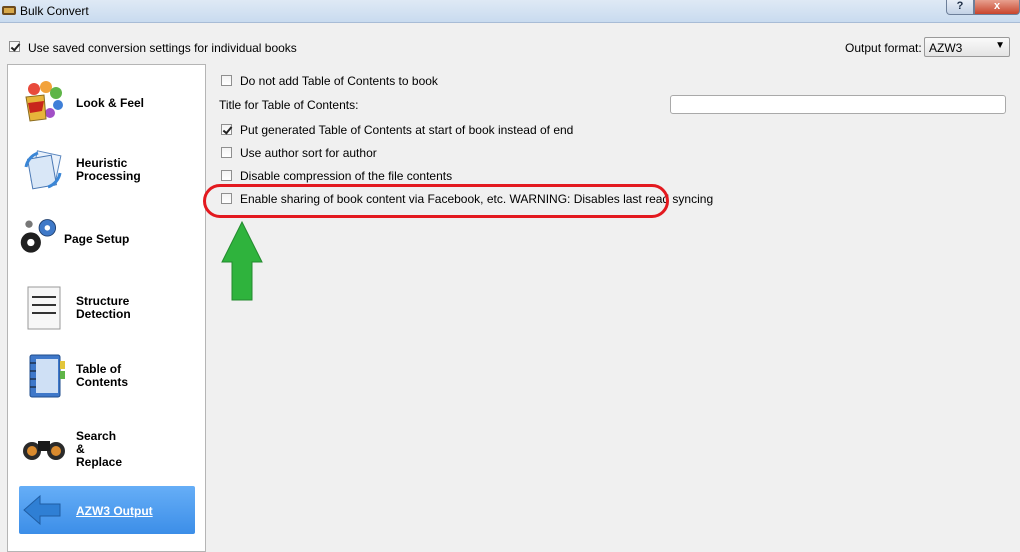 Image resolution: width=1020 pixels, height=552 pixels. What do you see at coordinates (226, 152) in the screenshot?
I see `author-sort-checkbox` at bounding box center [226, 152].